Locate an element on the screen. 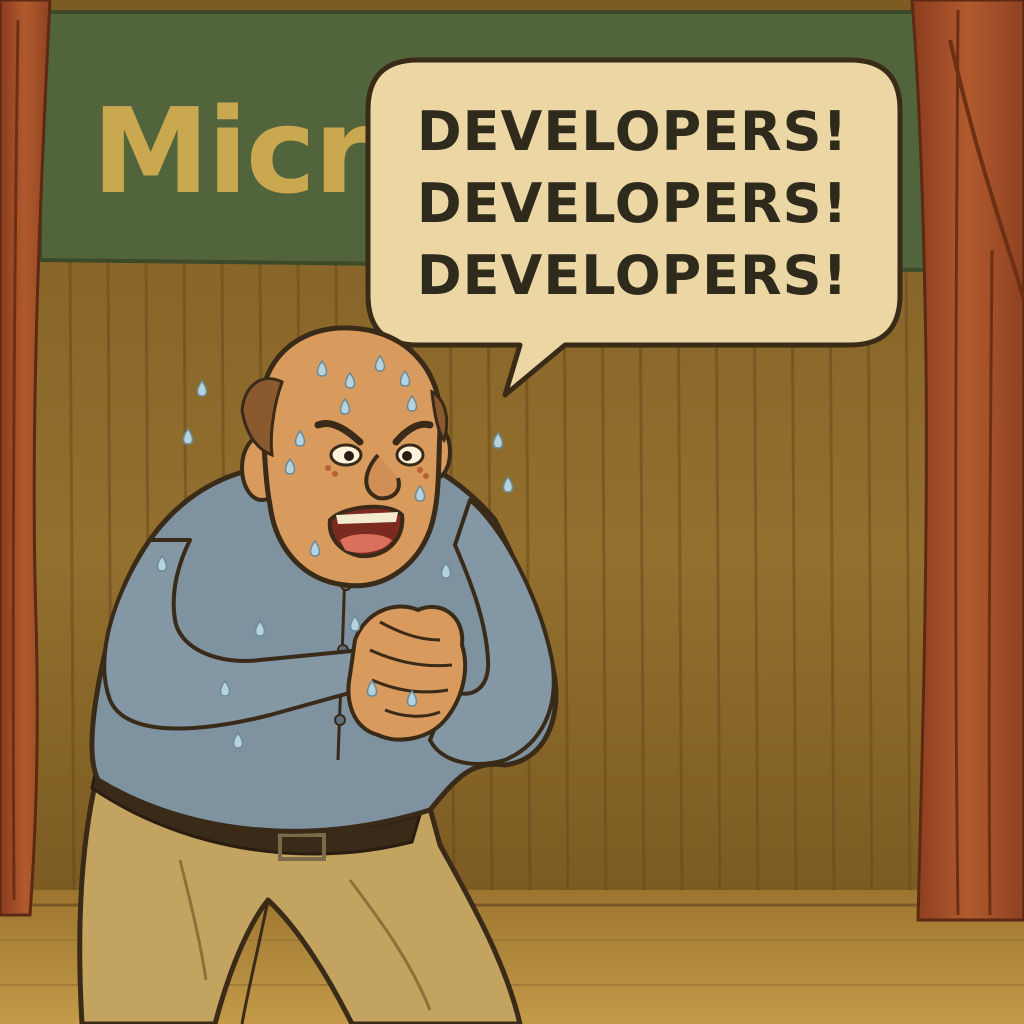 This screenshot has width=1024, height=1024. right-side-curtain is located at coordinates (967, 461).